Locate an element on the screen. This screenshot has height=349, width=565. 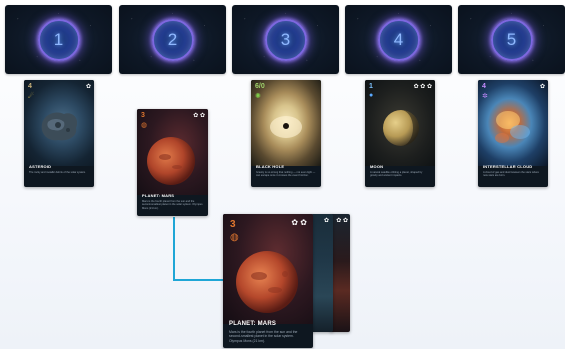
slot-orb: 3 is located at coordinates (285, 39).